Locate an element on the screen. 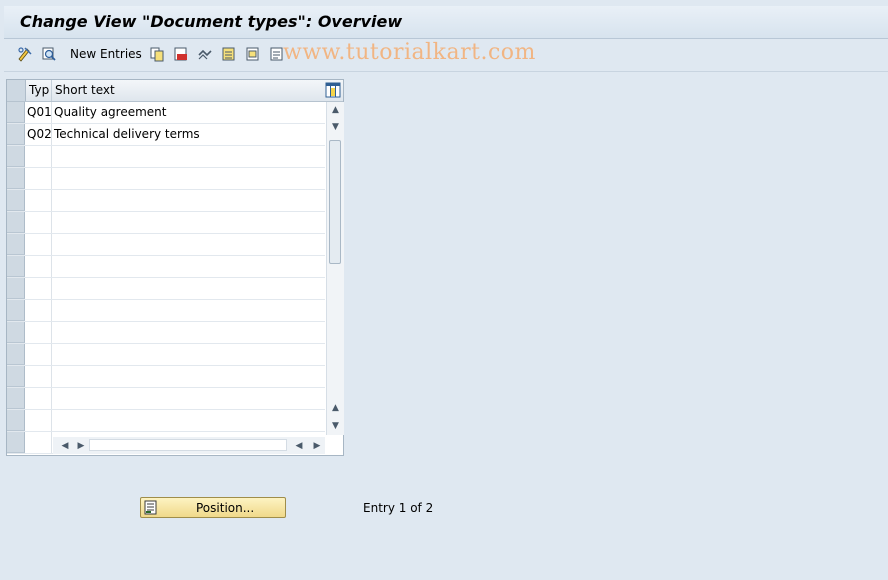 This screenshot has width=888, height=580. table-row: Q01 Quality agreement is located at coordinates (166, 113).